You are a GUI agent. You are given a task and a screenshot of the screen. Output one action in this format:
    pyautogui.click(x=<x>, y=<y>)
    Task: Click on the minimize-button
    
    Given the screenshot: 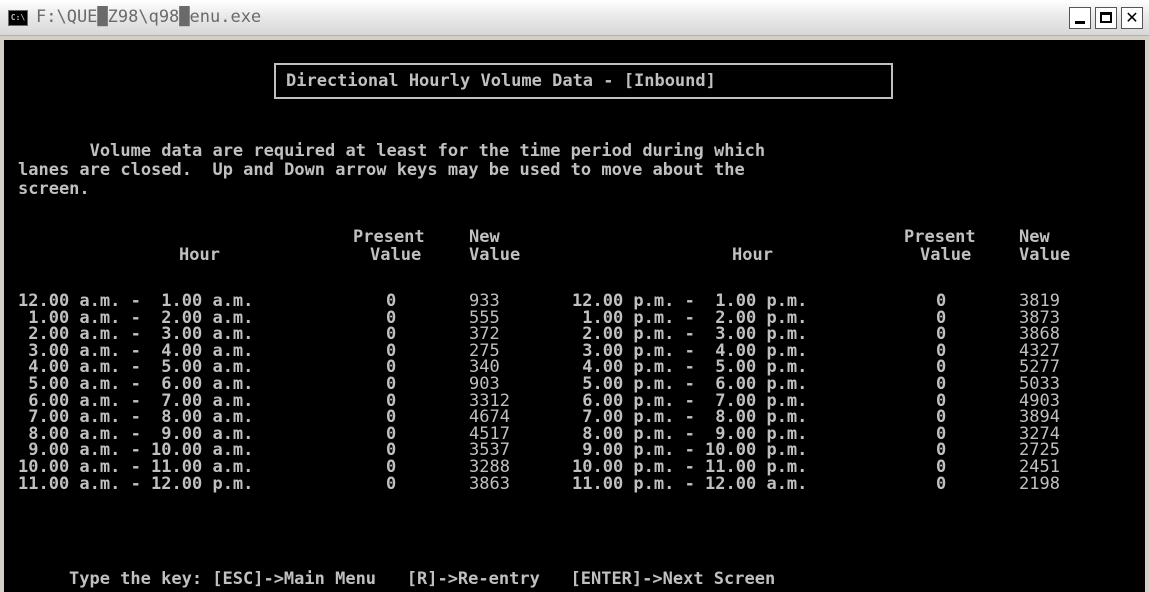 What is the action you would take?
    pyautogui.click(x=1080, y=18)
    